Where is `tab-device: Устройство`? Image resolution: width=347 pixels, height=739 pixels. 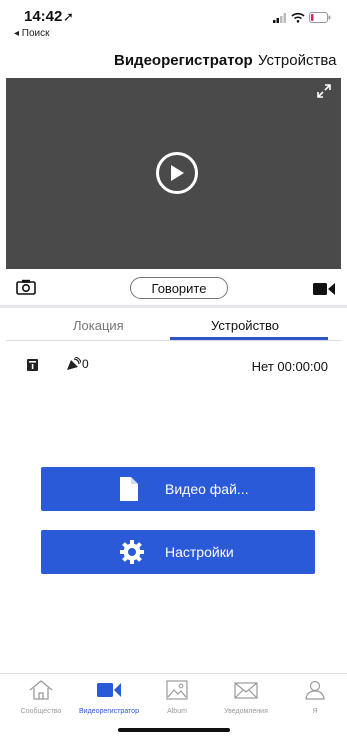
tab-device: Устройство is located at coordinates (245, 325).